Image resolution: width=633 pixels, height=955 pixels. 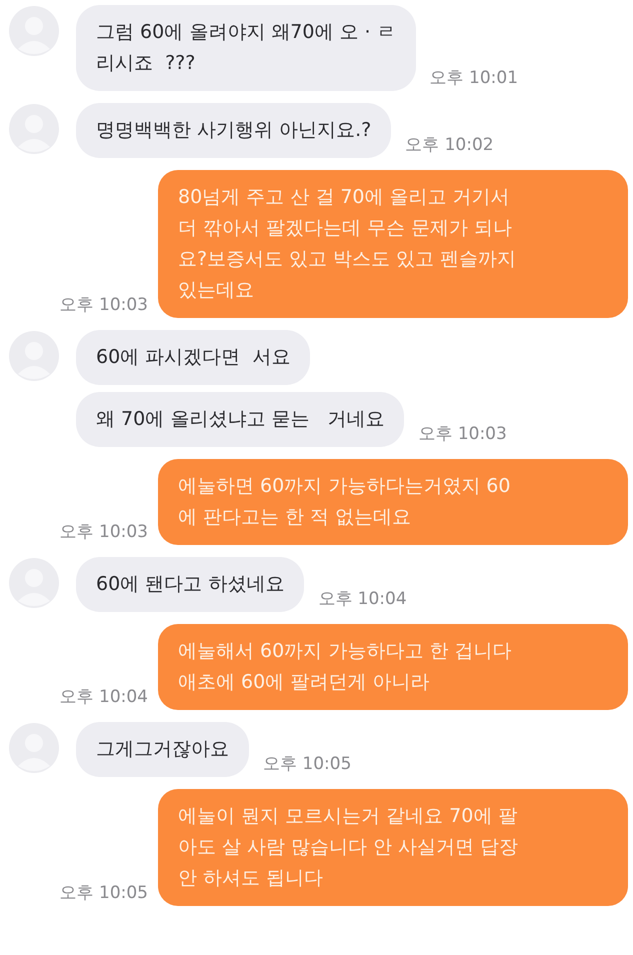 I want to click on message-bubble: 그럼 60에 올려야지 왜70에 오 · ㄹ 리시죠 ???, so click(x=246, y=48).